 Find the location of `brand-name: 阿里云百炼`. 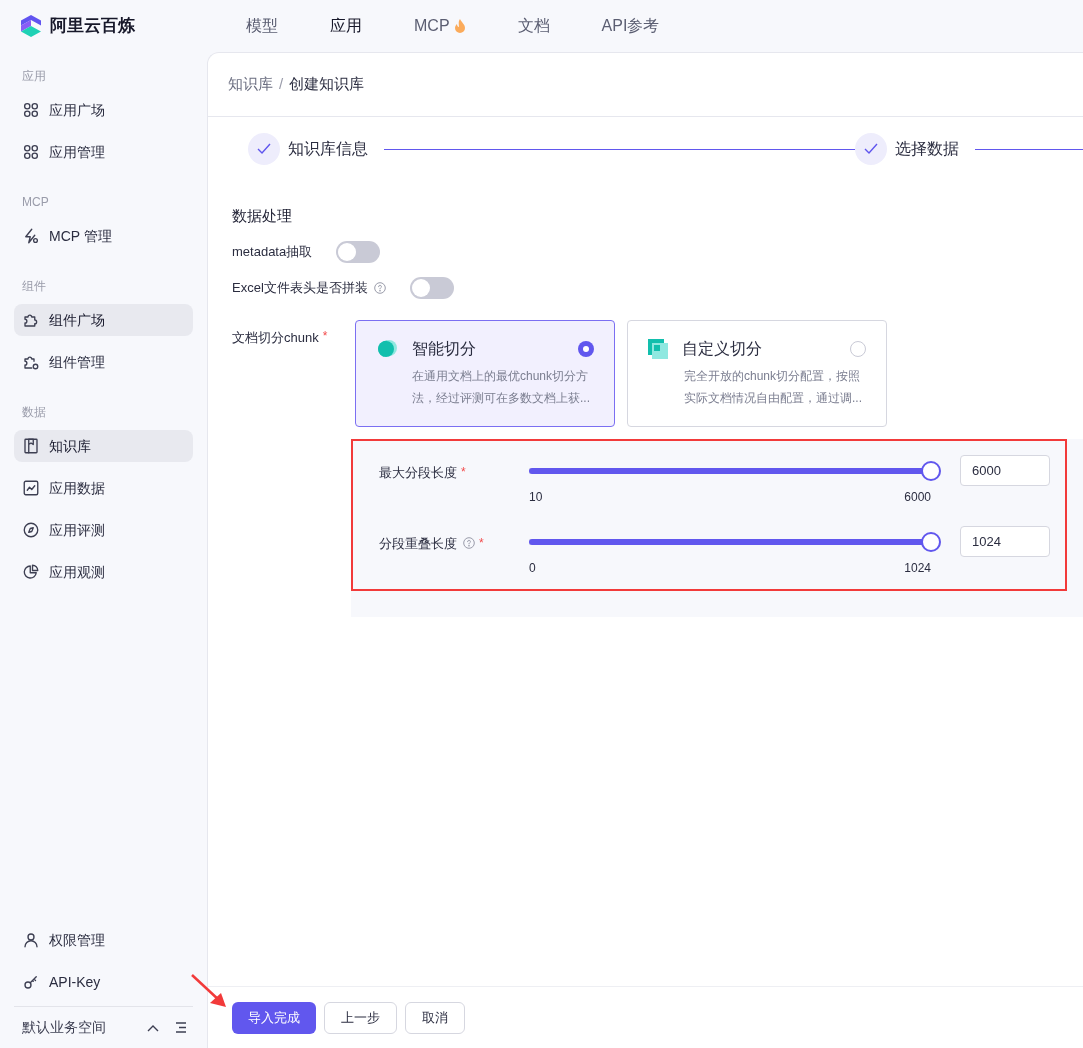

brand-name: 阿里云百炼 is located at coordinates (92, 26).